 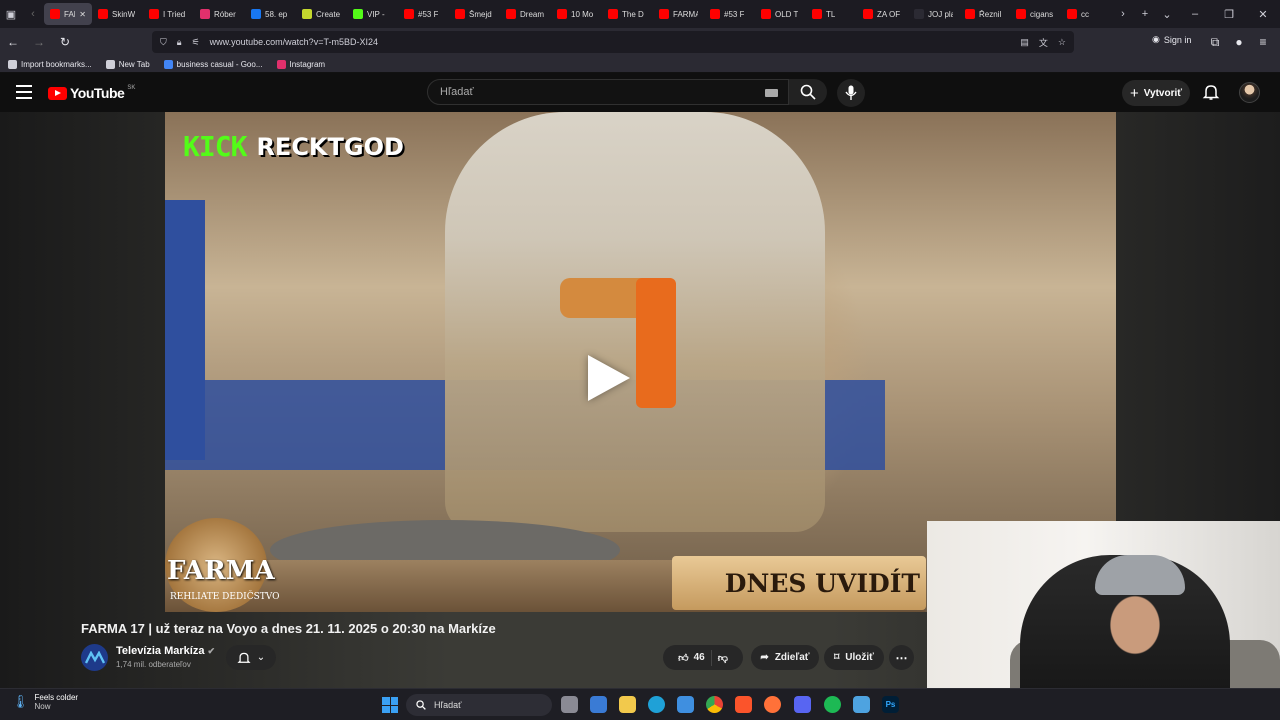 I want to click on channel-name: Televízia Markíza ✔︎, so click(x=165, y=651).